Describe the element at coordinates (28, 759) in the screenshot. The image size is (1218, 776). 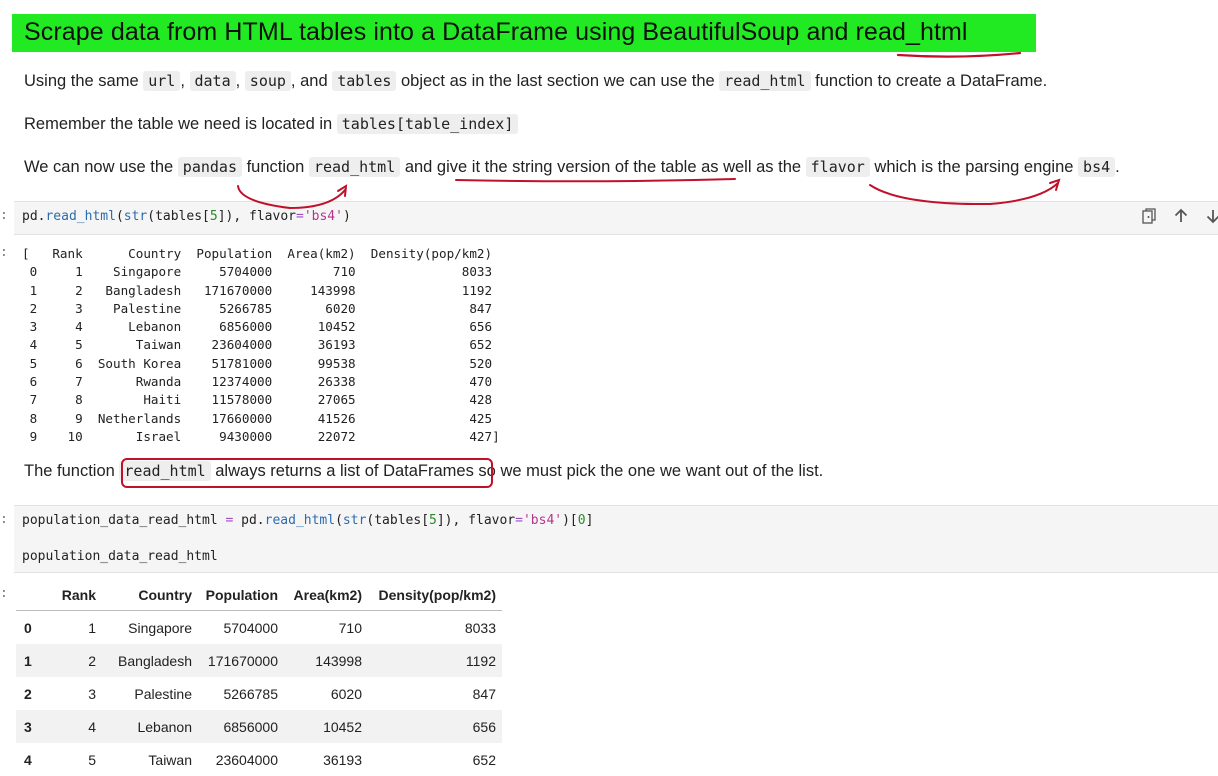
I see `row-index: 4` at that location.